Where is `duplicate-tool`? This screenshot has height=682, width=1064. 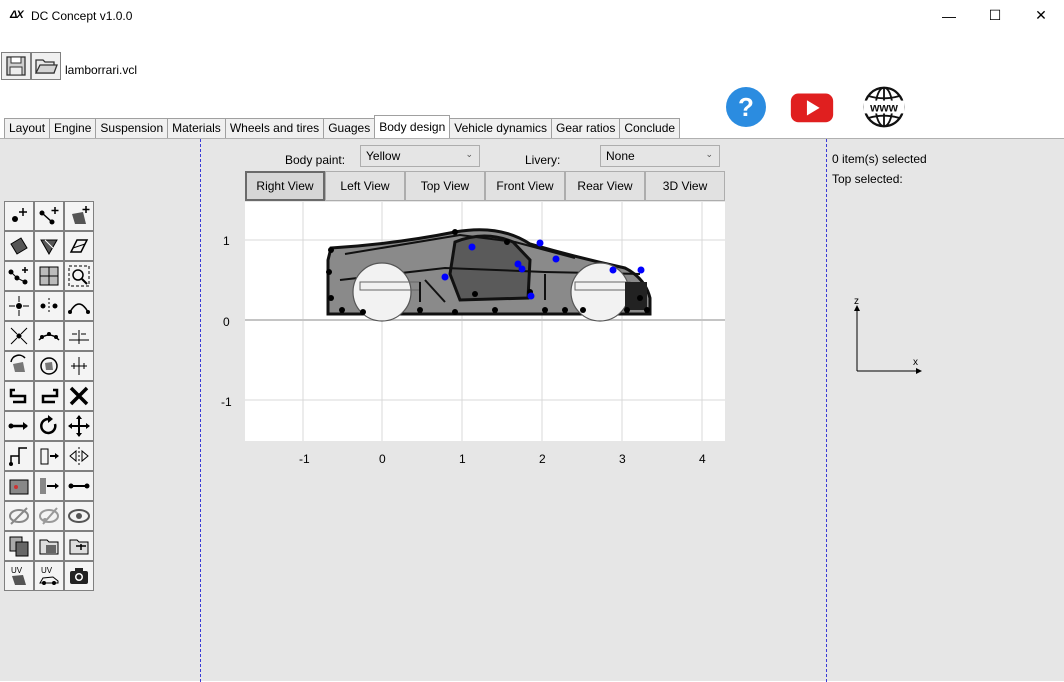 duplicate-tool is located at coordinates (79, 546).